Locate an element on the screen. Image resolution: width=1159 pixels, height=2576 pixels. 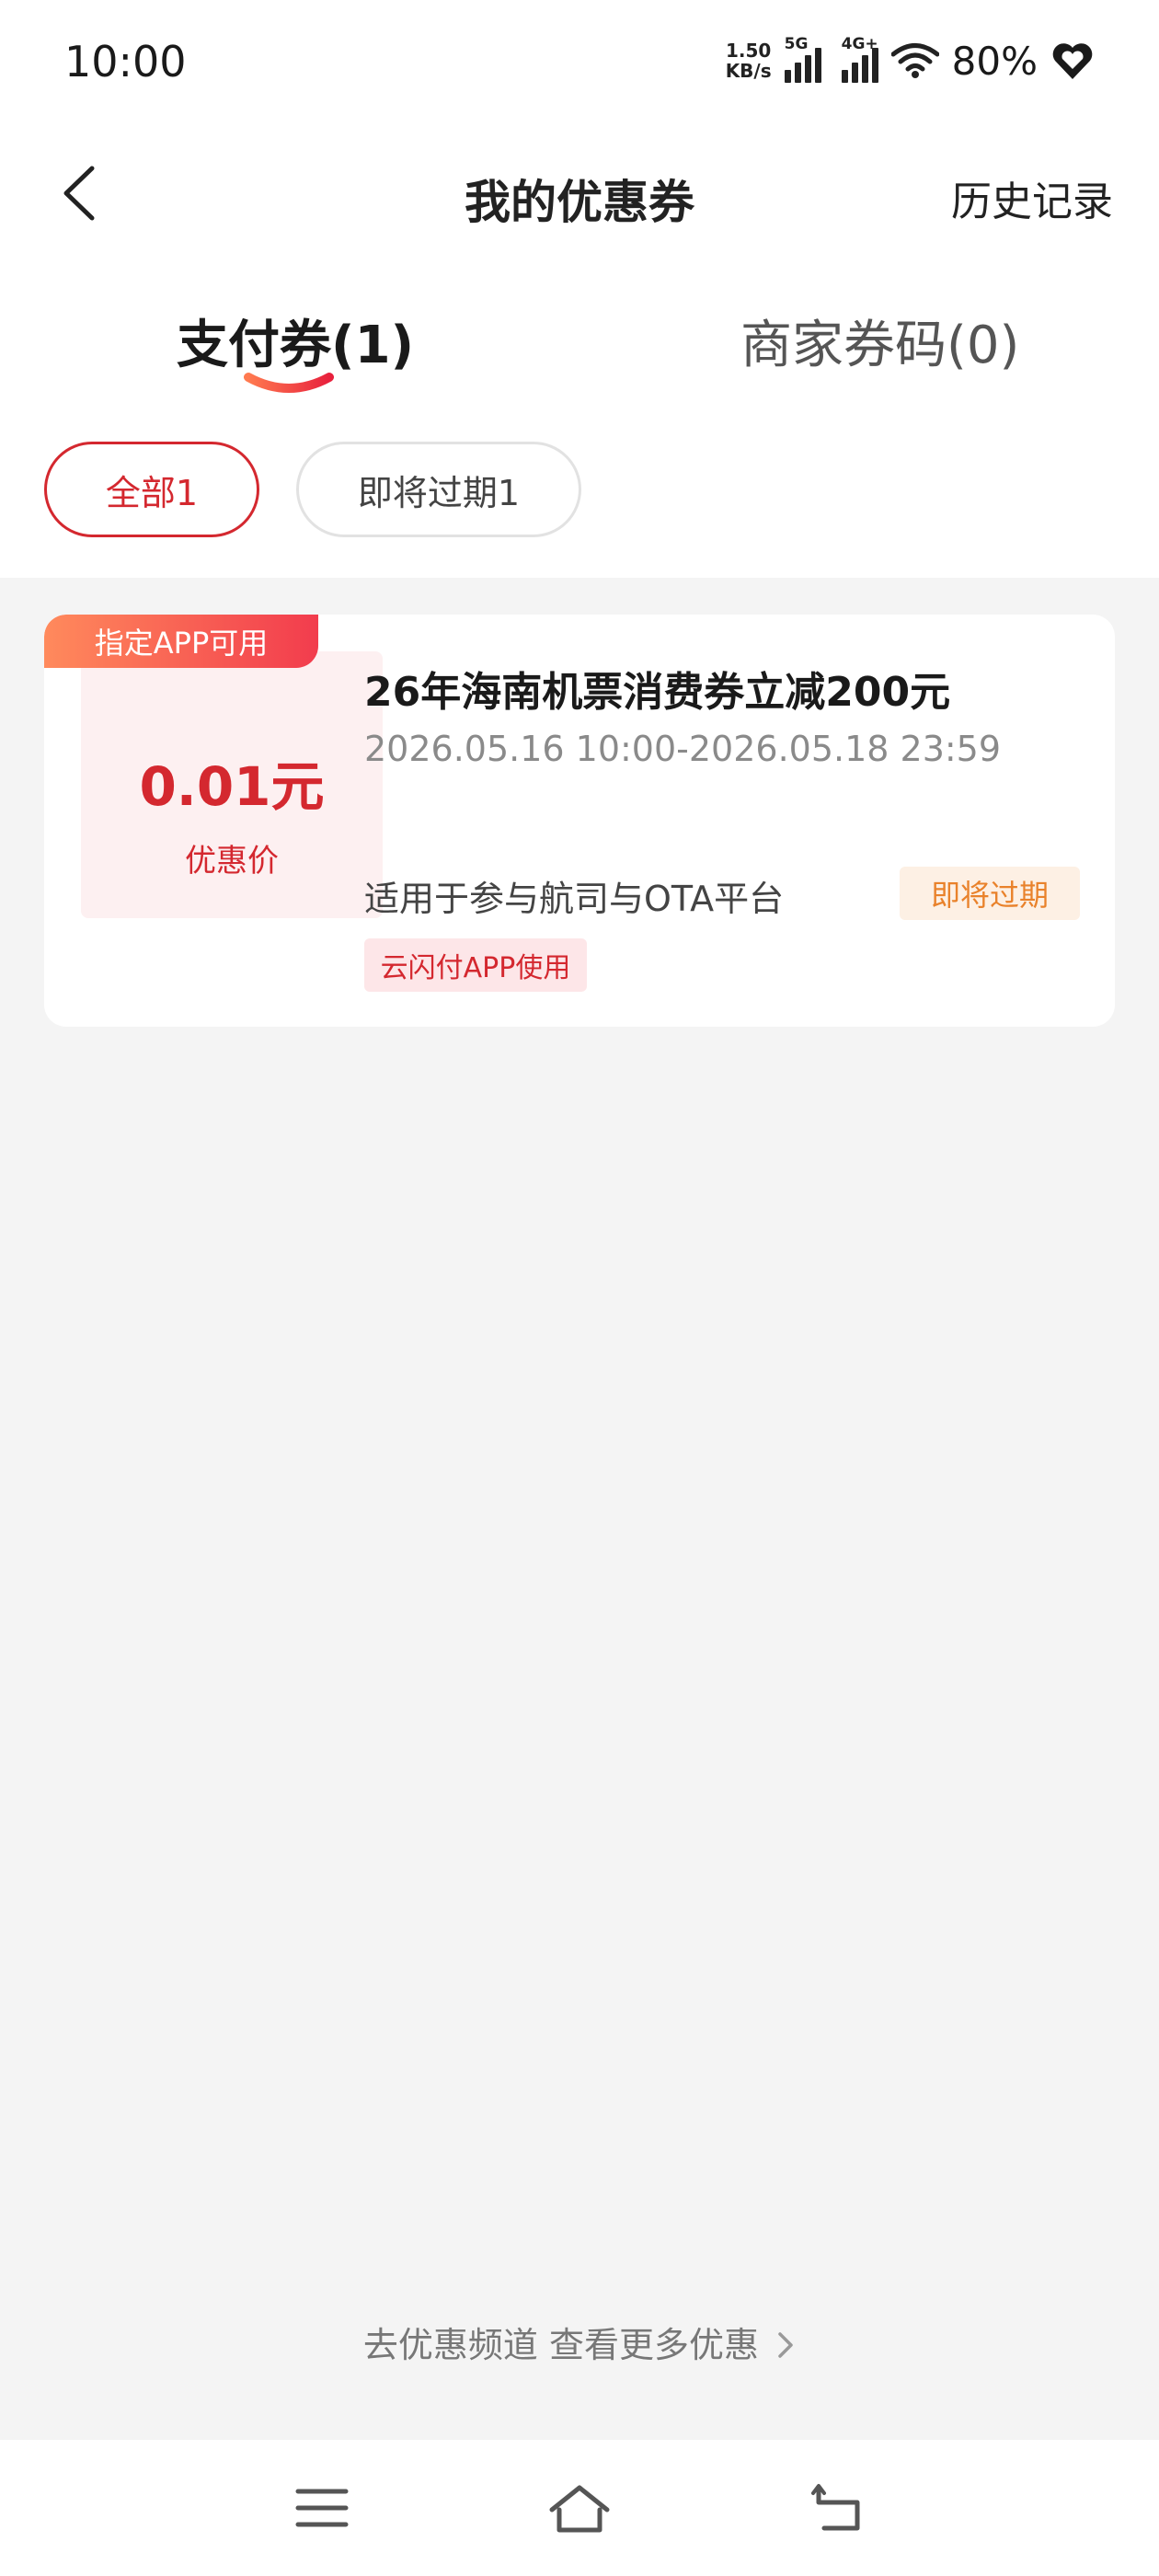
signal-5g-icon: 5G is located at coordinates (802, 59).